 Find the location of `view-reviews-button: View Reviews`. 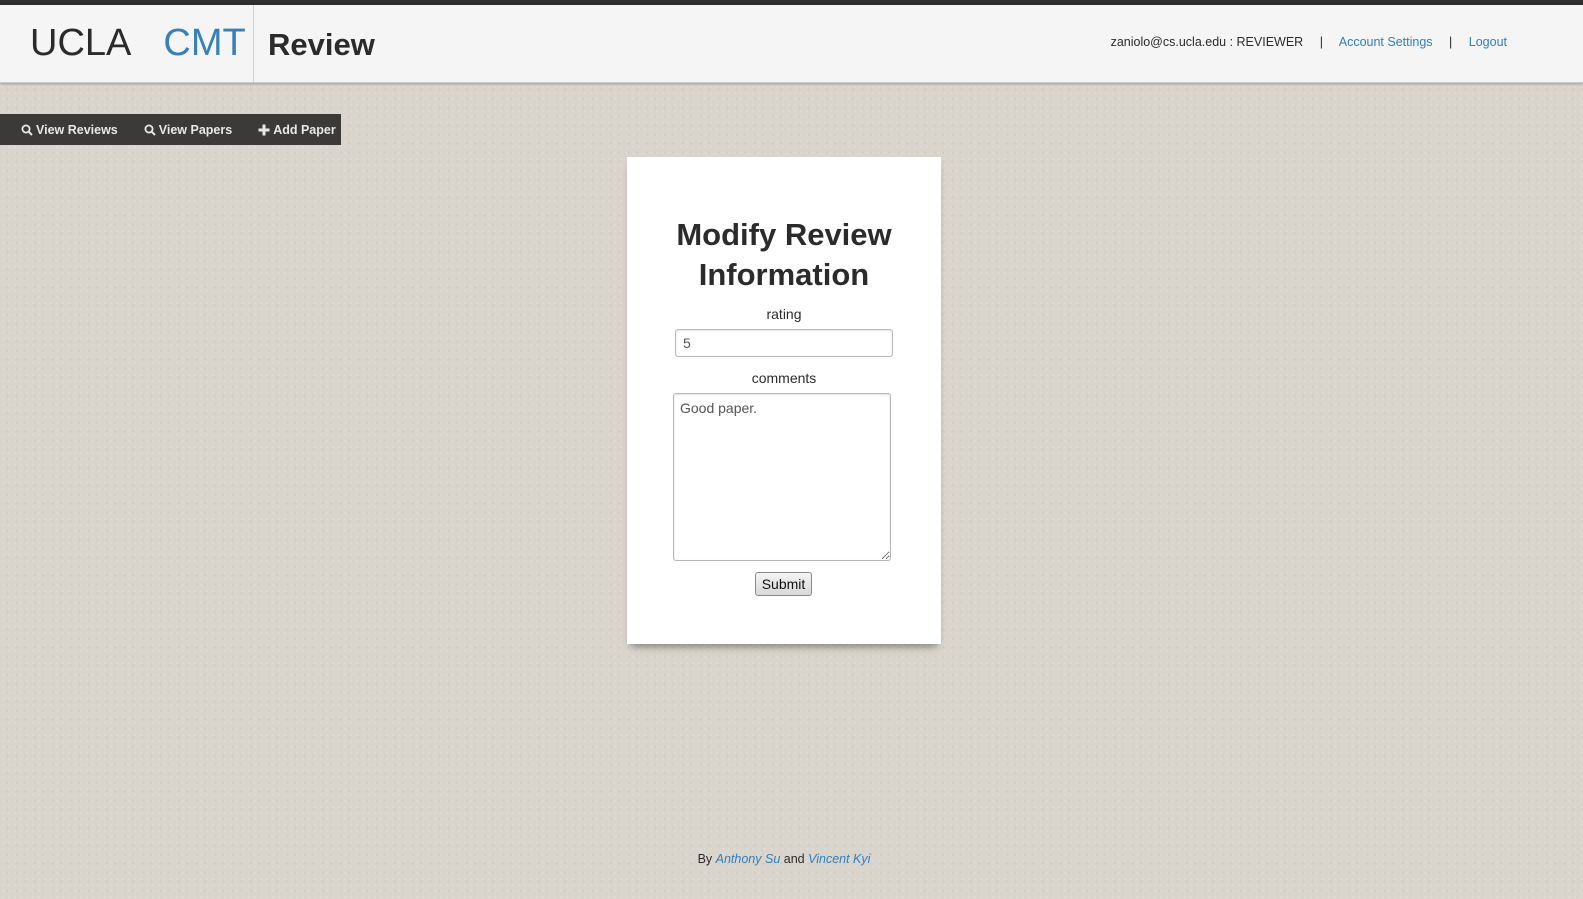

view-reviews-button: View Reviews is located at coordinates (65, 129).